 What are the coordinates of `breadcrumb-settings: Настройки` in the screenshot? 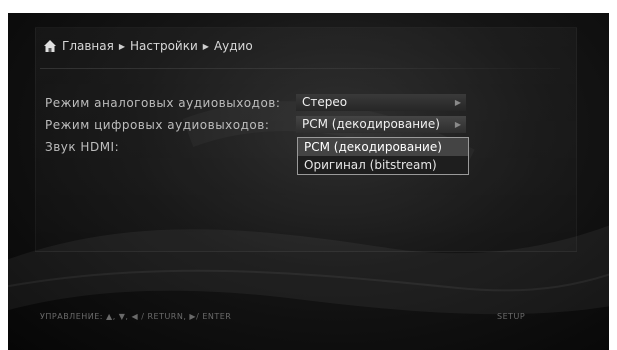 It's located at (164, 46).